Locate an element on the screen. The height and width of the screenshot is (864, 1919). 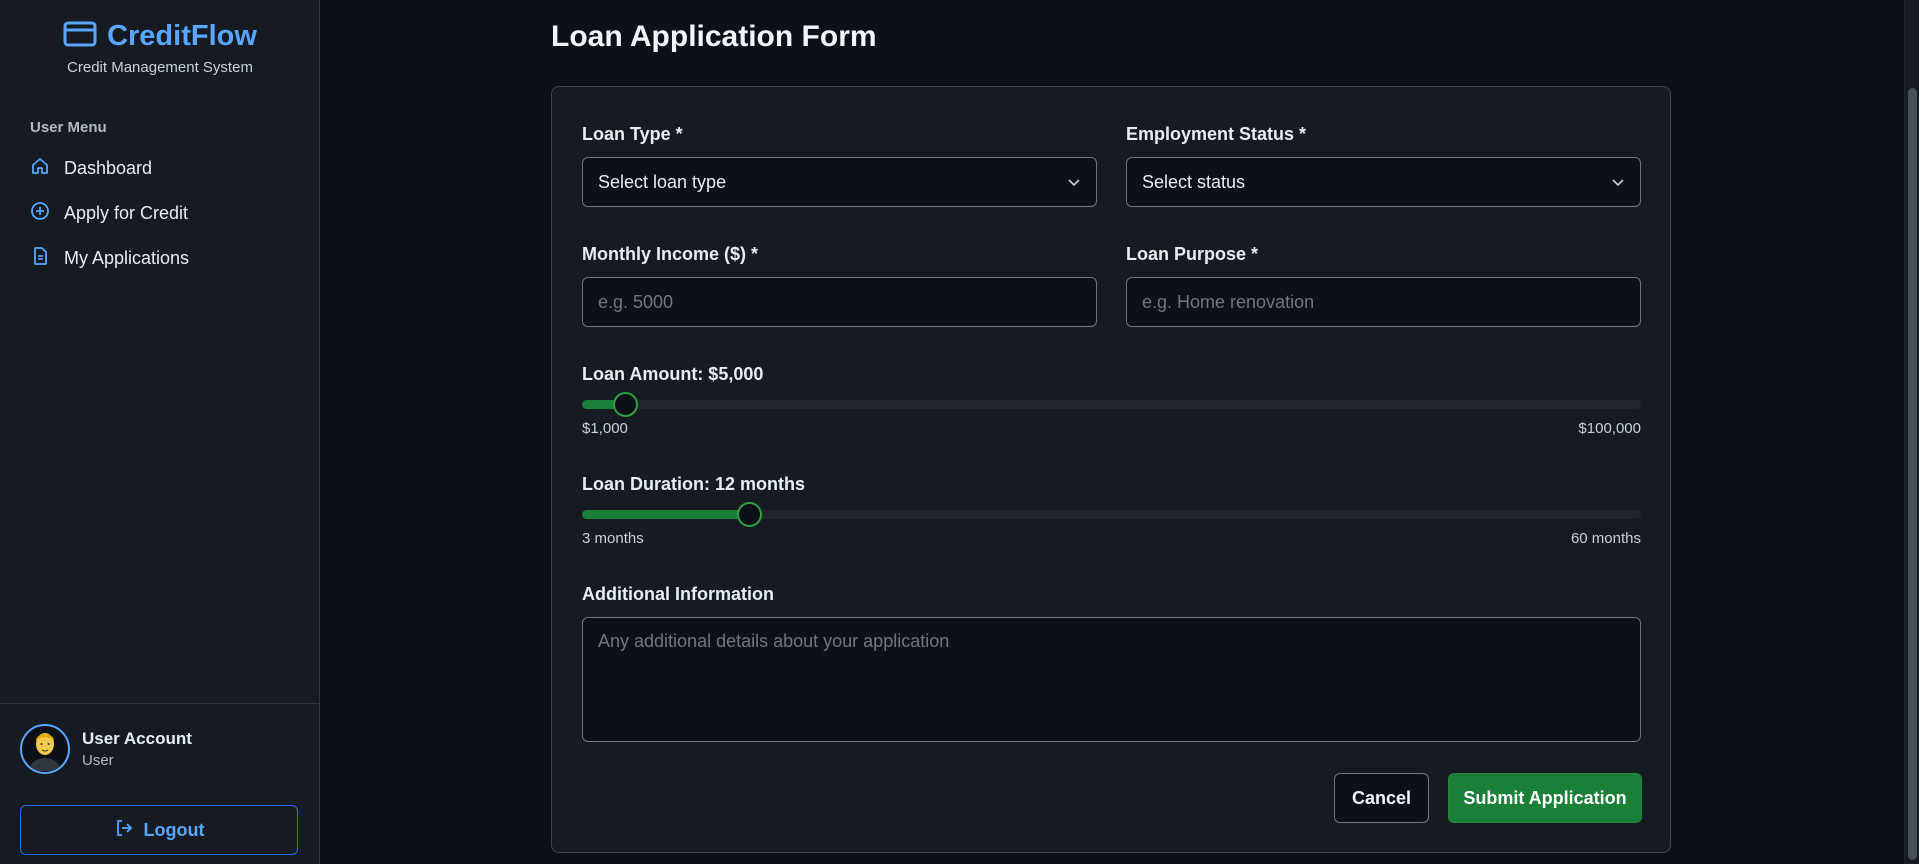
loan-amount-label: Loan Amount: $5,000 is located at coordinates (673, 374).